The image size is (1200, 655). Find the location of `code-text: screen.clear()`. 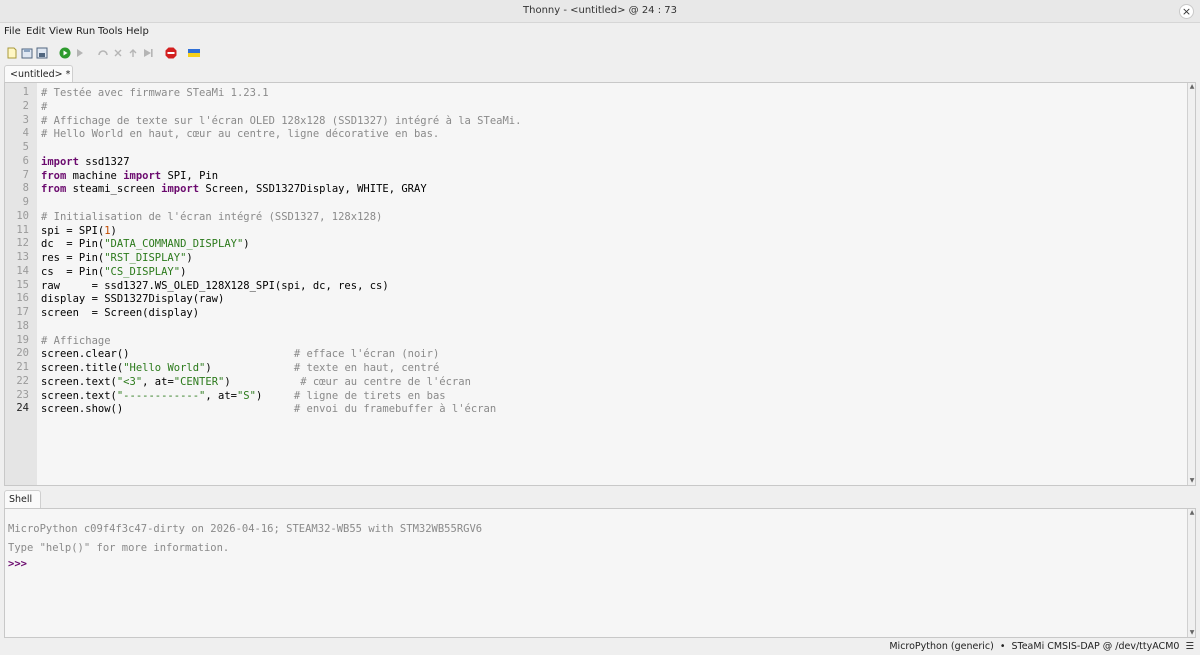

code-text: screen.clear() is located at coordinates (167, 354).